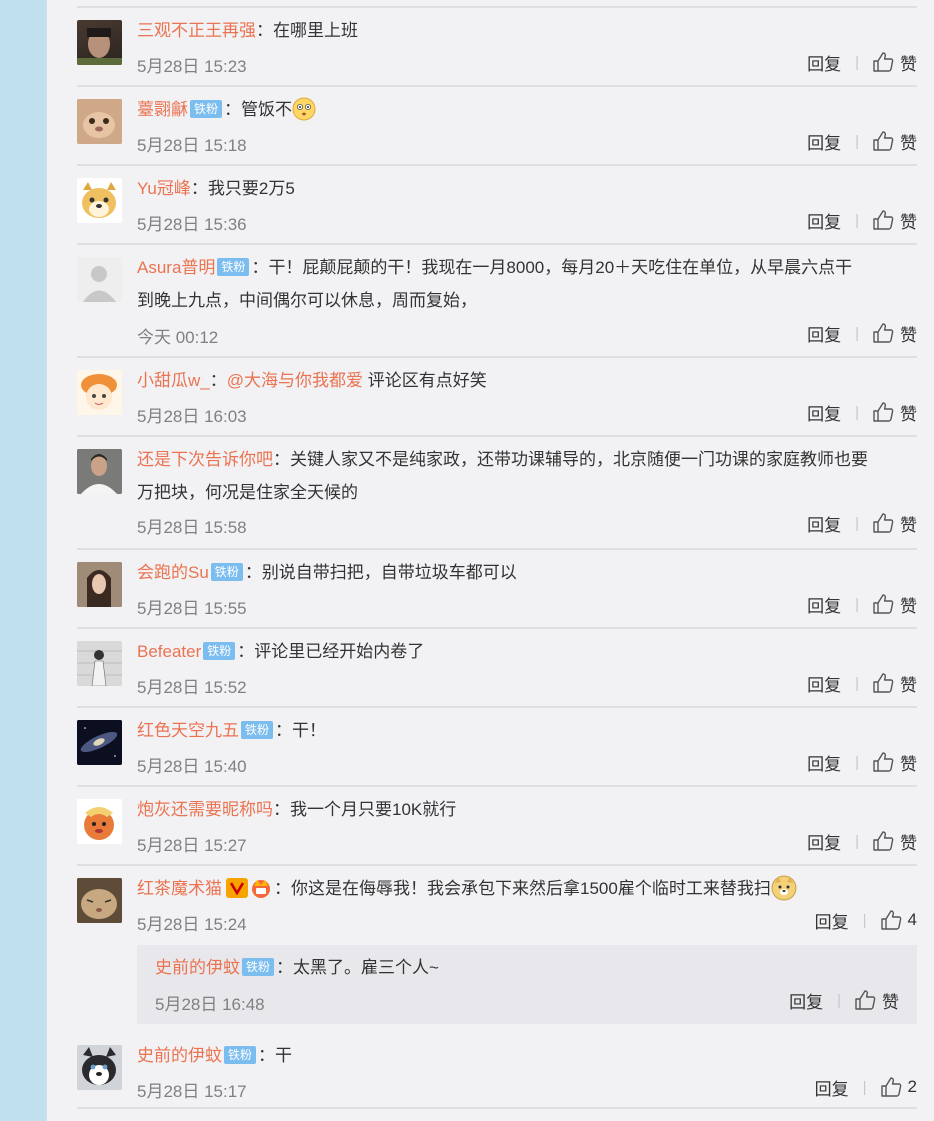 This screenshot has width=934, height=1121. What do you see at coordinates (176, 267) in the screenshot?
I see `username-link: Asura普明` at bounding box center [176, 267].